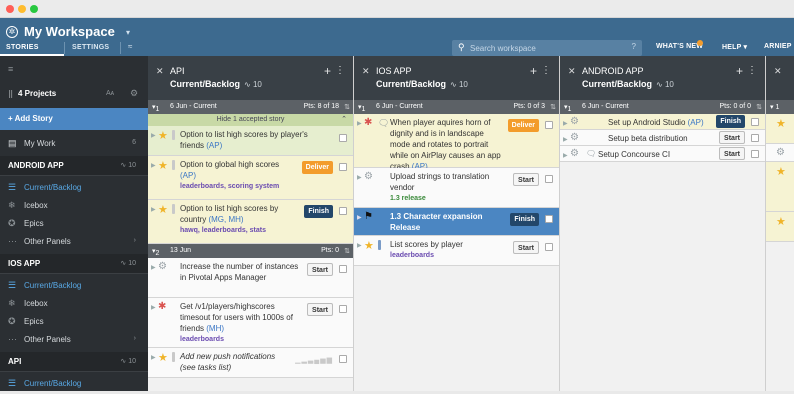 The width and height of the screenshot is (794, 394). What do you see at coordinates (90, 47) in the screenshot?
I see `tab-settings: SETTINGS` at bounding box center [90, 47].